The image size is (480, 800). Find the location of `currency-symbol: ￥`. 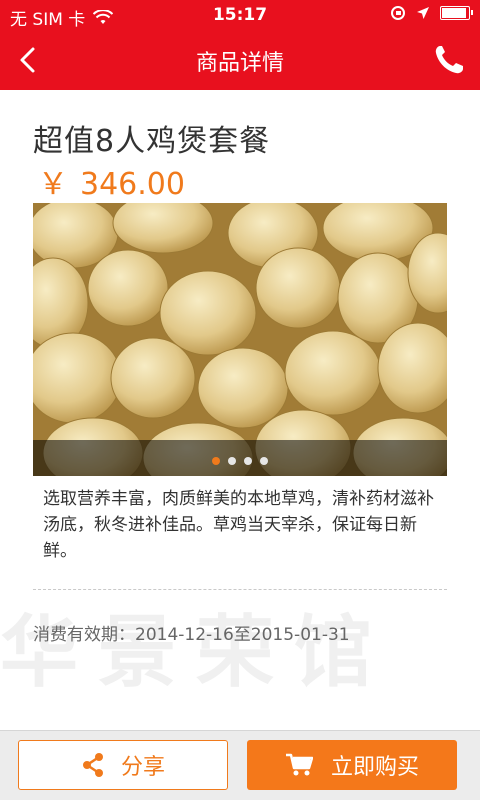

currency-symbol: ￥ is located at coordinates (53, 184).